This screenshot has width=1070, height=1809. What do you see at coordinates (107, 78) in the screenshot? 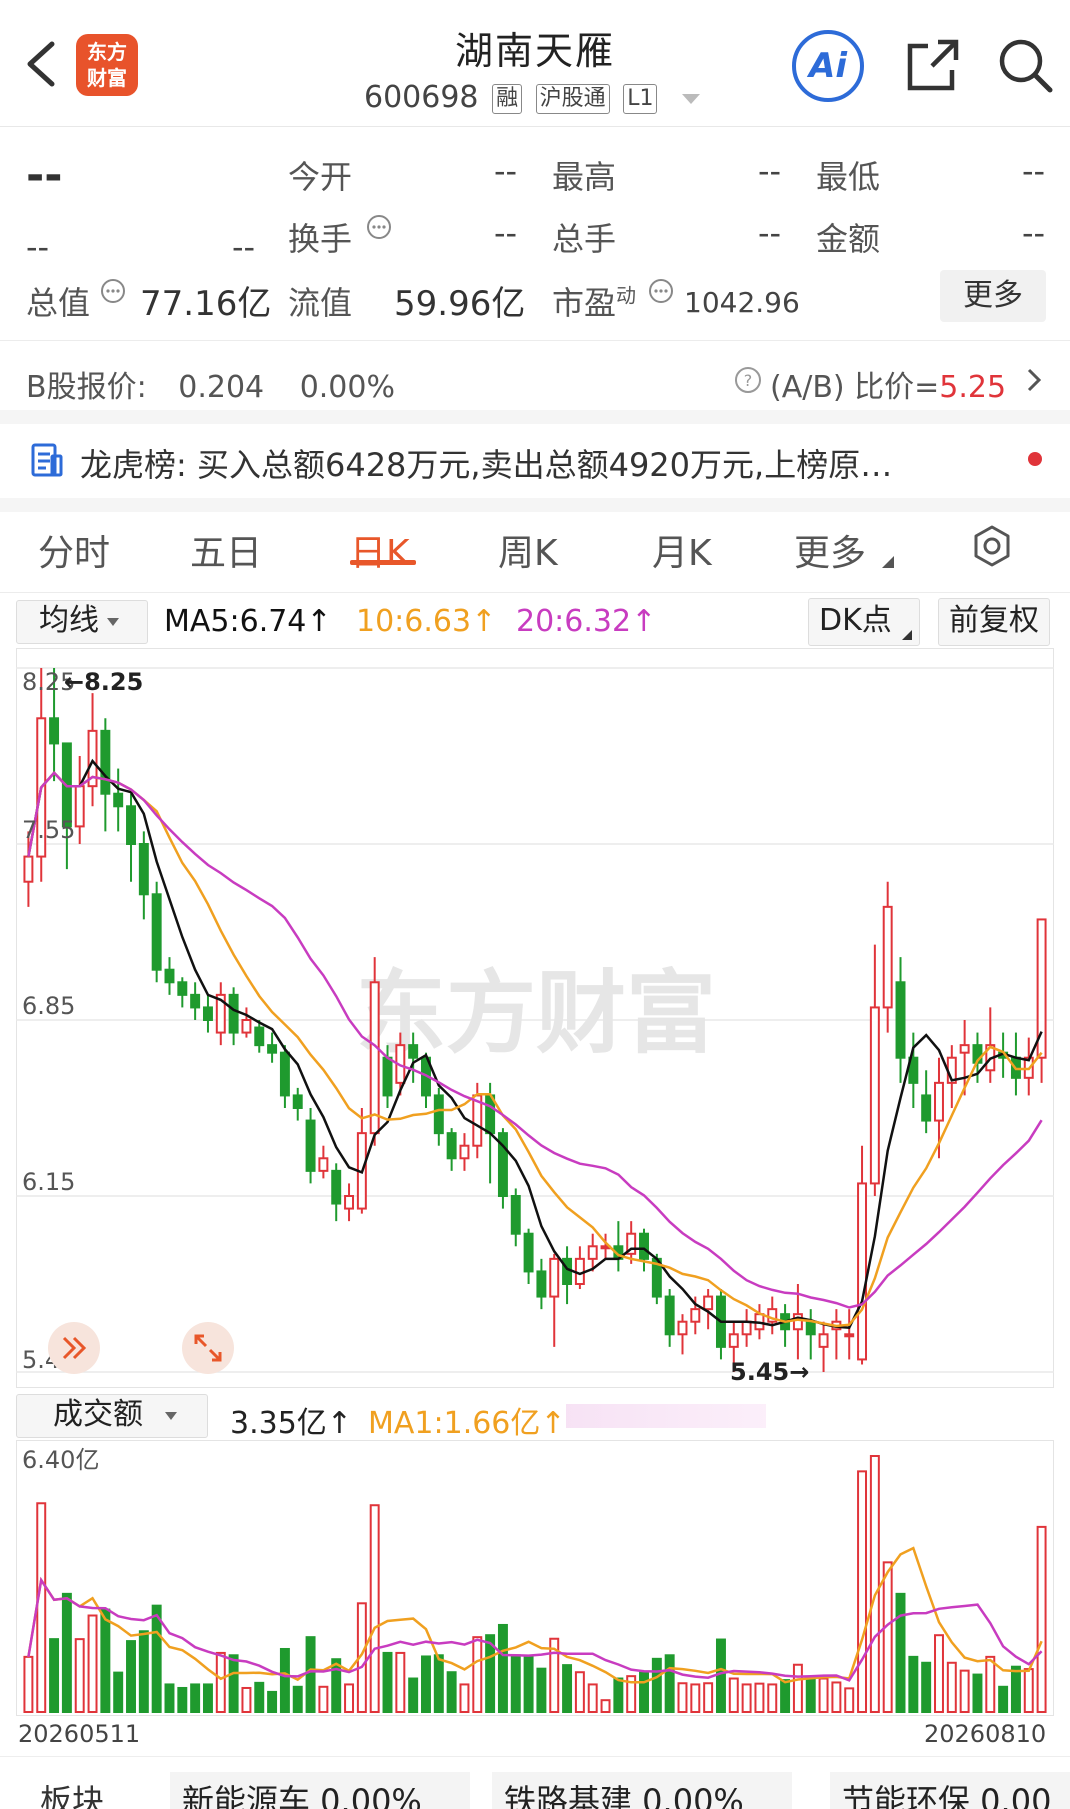
I see `logo-line-2: 财富` at bounding box center [107, 78].